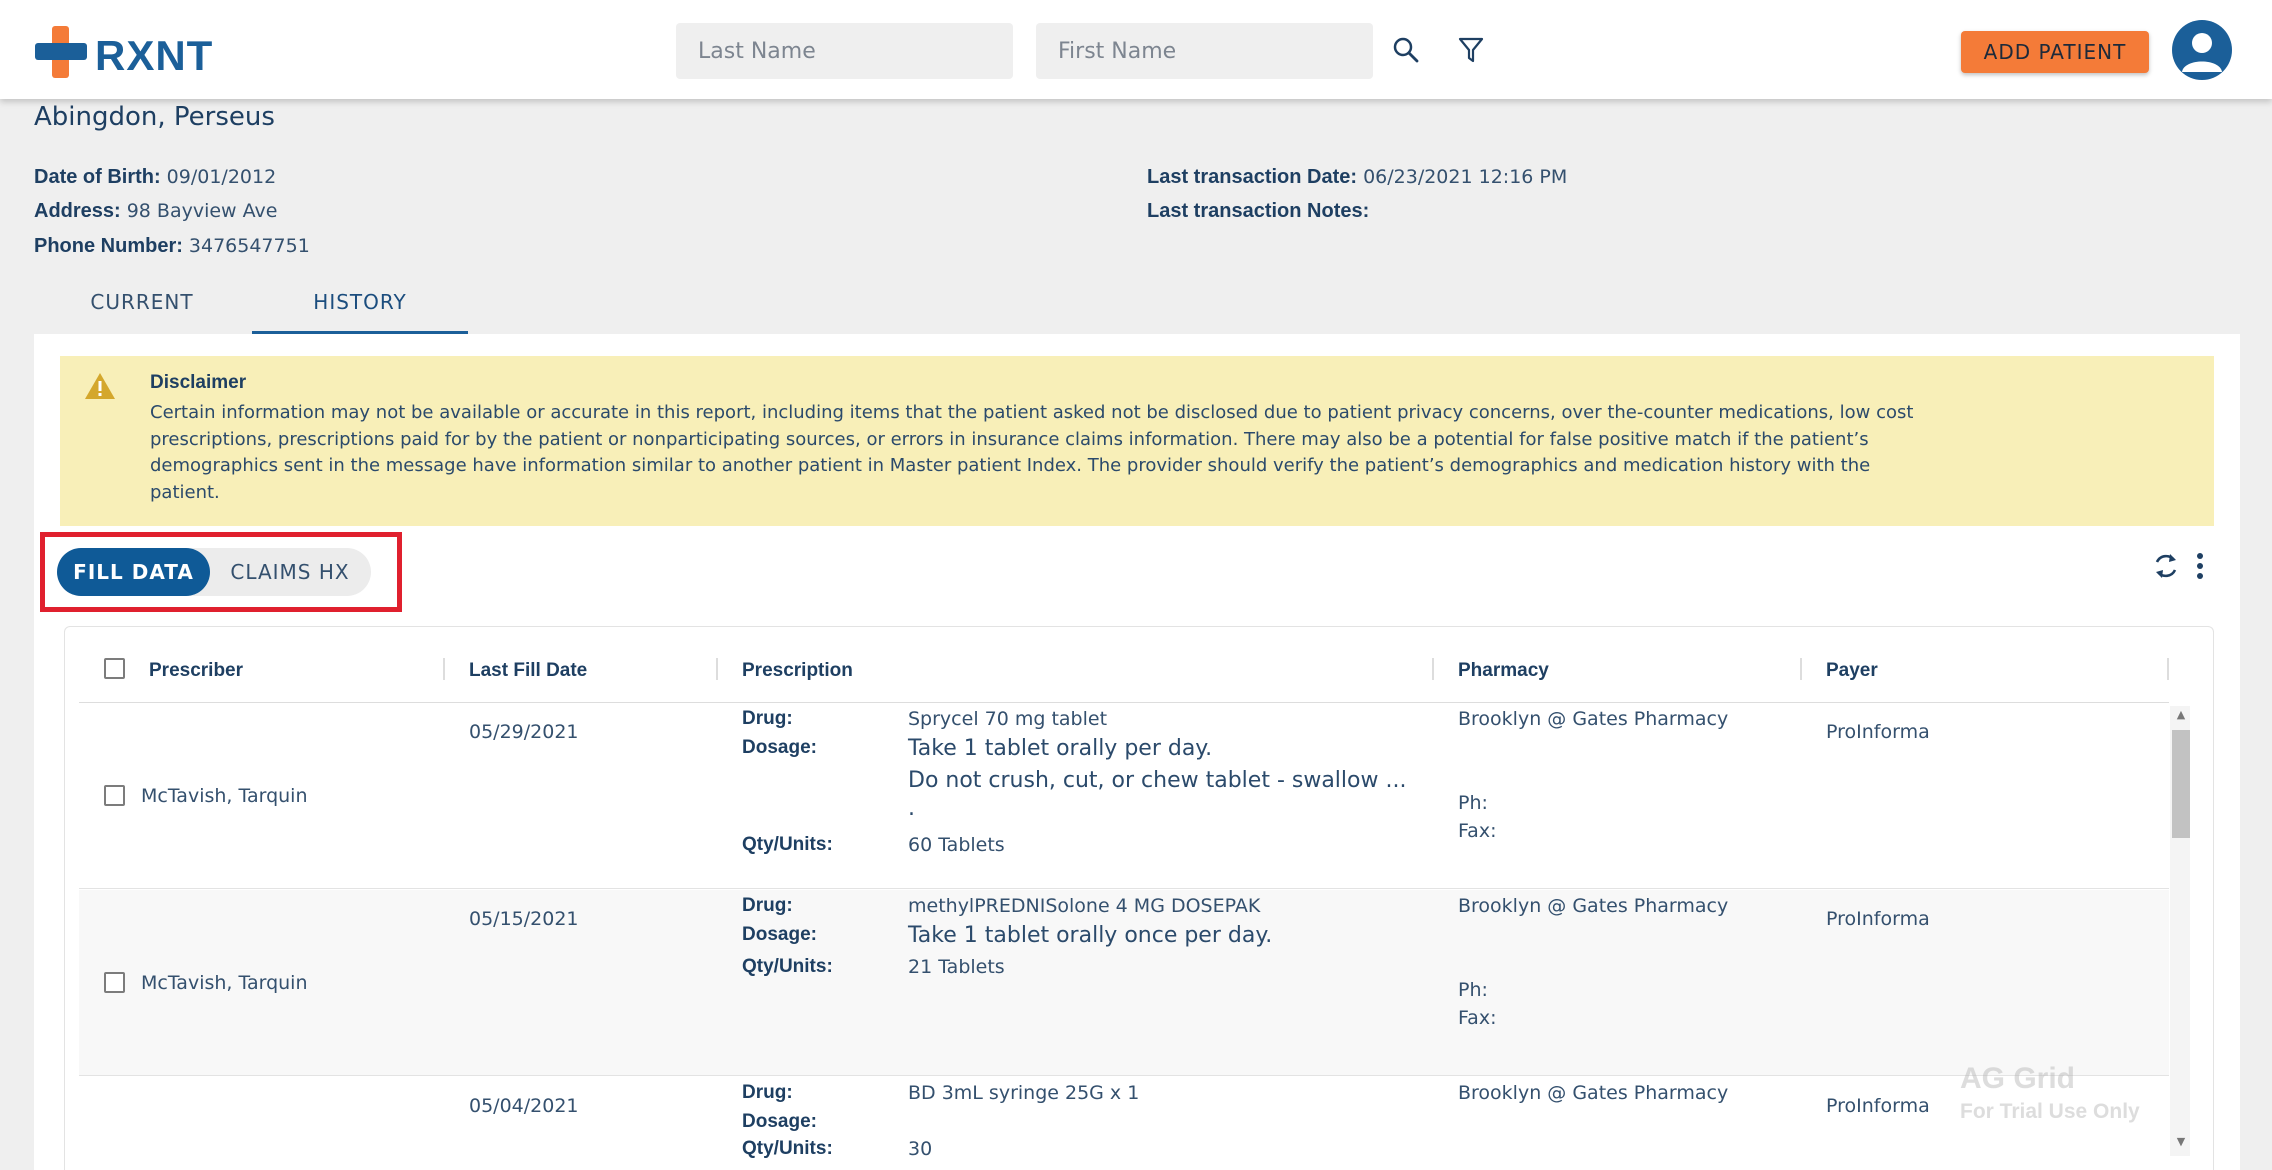  Describe the element at coordinates (1024, 1093) in the screenshot. I see `drug-name: BD 3mL syringe 25G x 1` at that location.